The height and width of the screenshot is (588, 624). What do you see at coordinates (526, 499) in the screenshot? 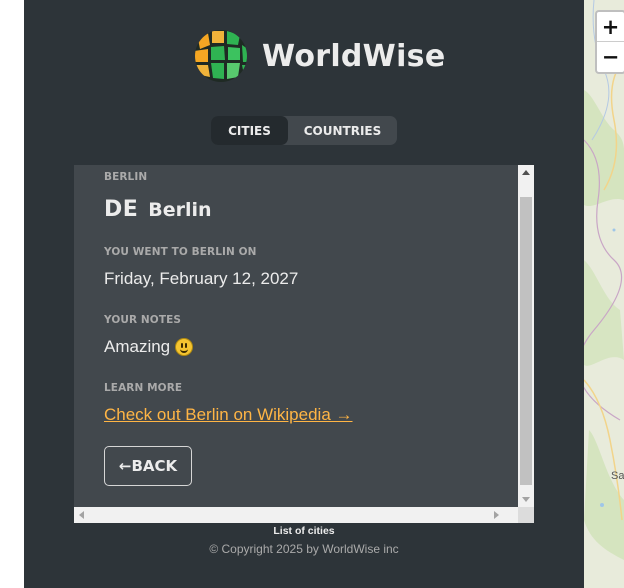
I see `scroll-down-arrow-icon` at bounding box center [526, 499].